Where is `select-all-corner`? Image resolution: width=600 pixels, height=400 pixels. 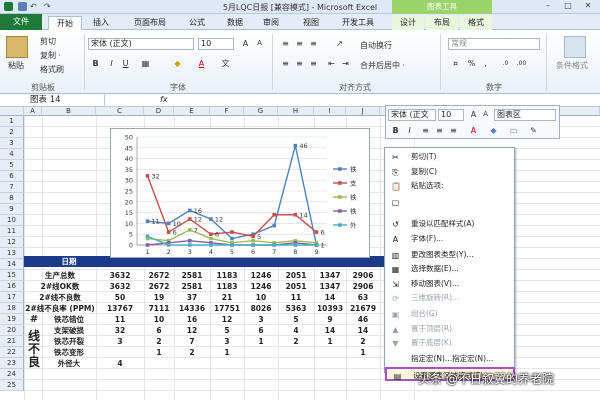
select-all-corner is located at coordinates (12, 111).